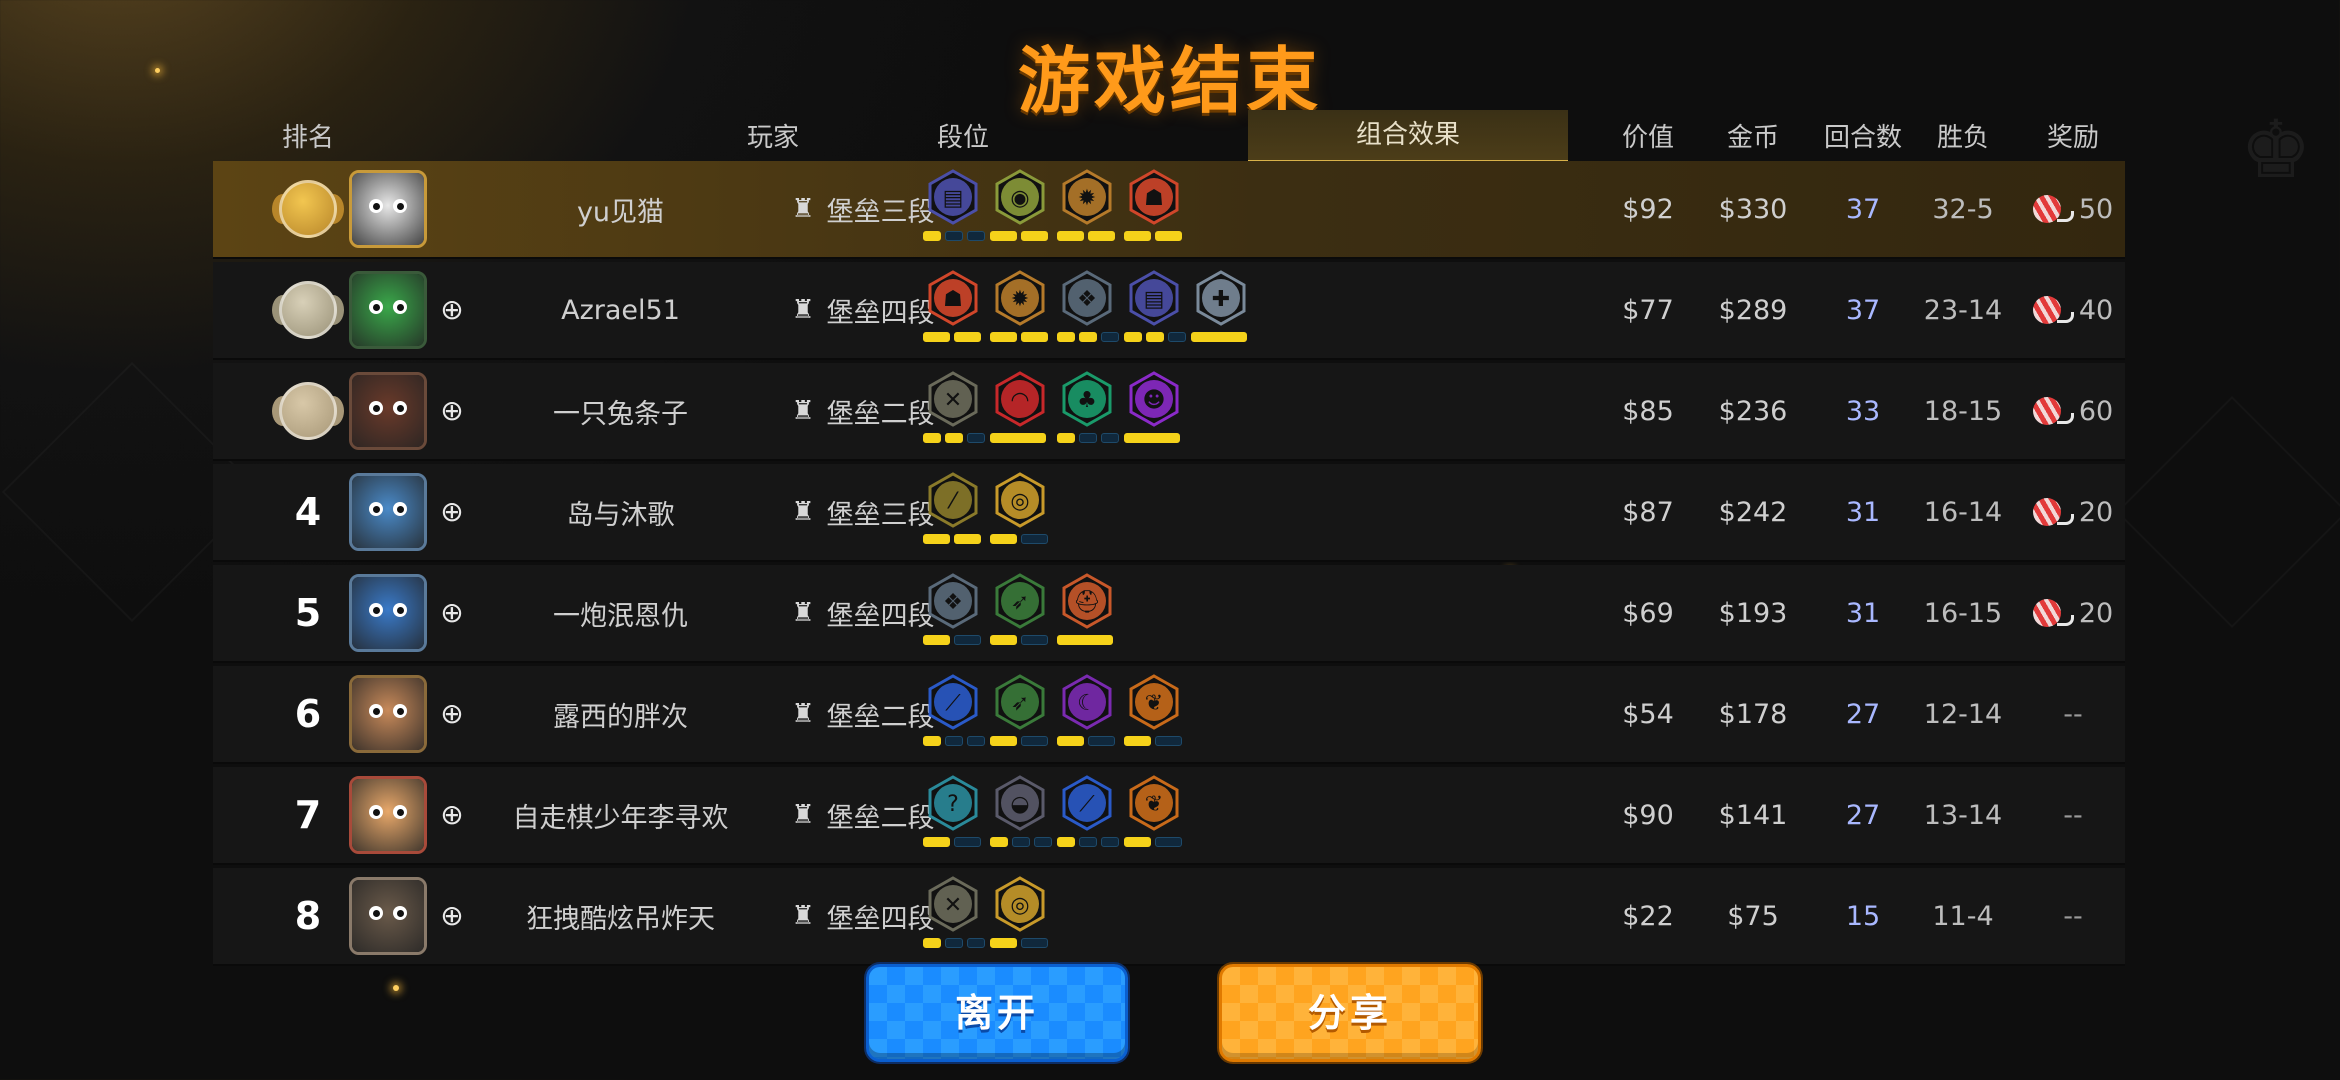  What do you see at coordinates (880, 818) in the screenshot?
I see `tier-label: 堡垒二段` at bounding box center [880, 818].